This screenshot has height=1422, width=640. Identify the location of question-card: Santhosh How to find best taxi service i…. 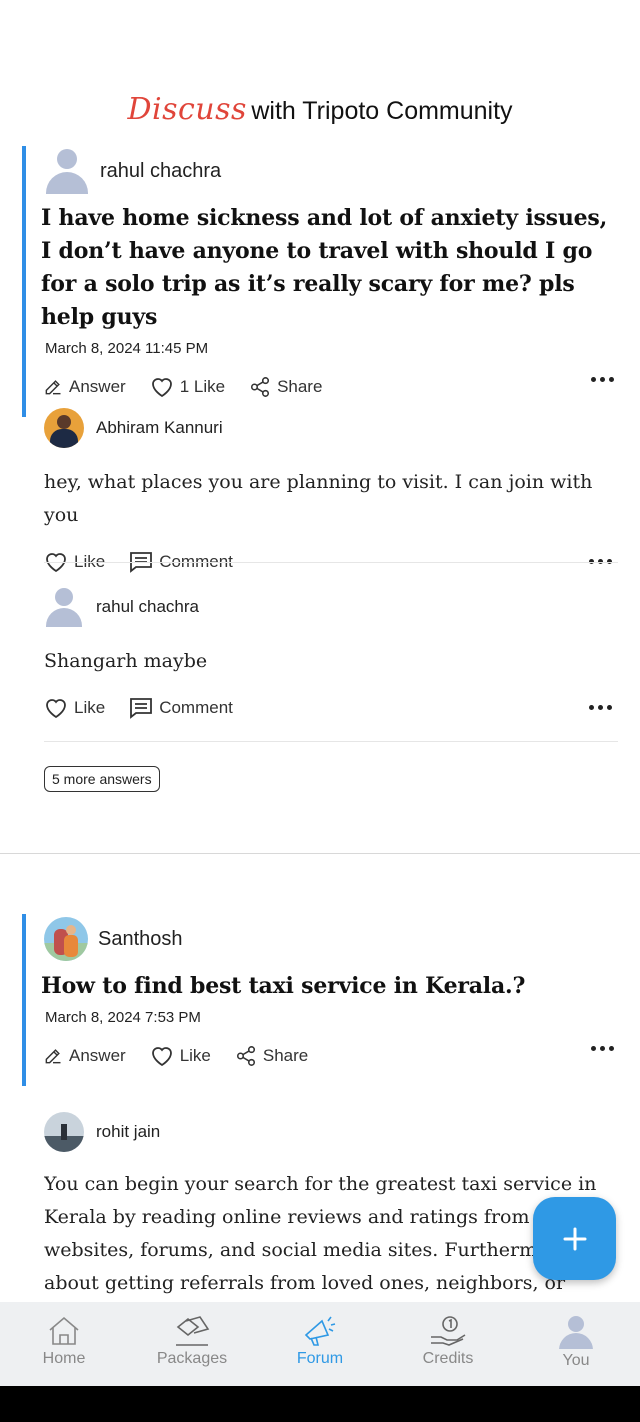
(322, 1000).